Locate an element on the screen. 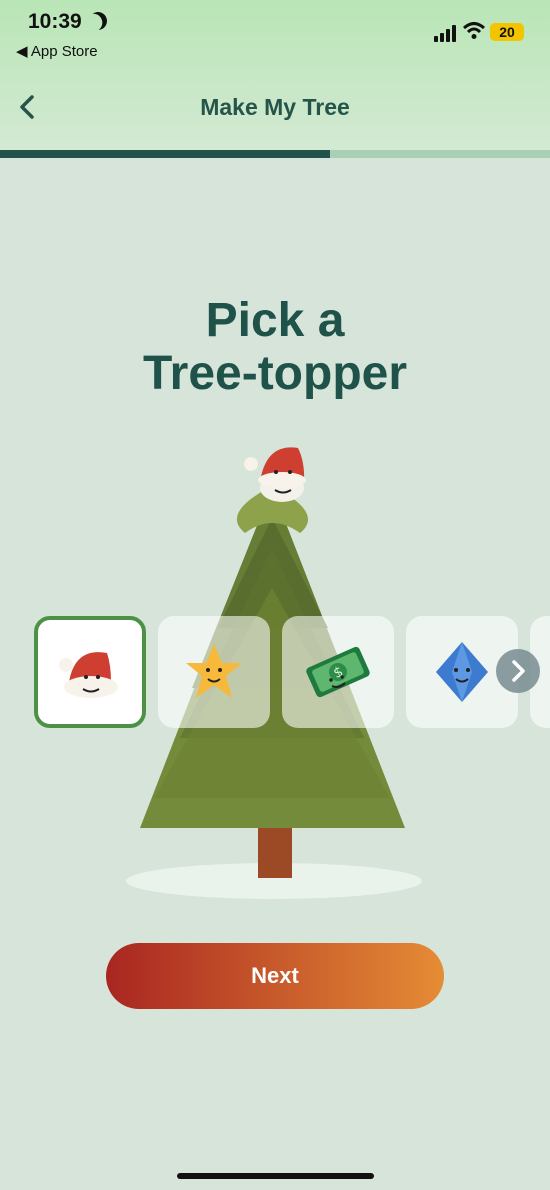 This screenshot has width=550, height=1190. scroll-right-button is located at coordinates (518, 671).